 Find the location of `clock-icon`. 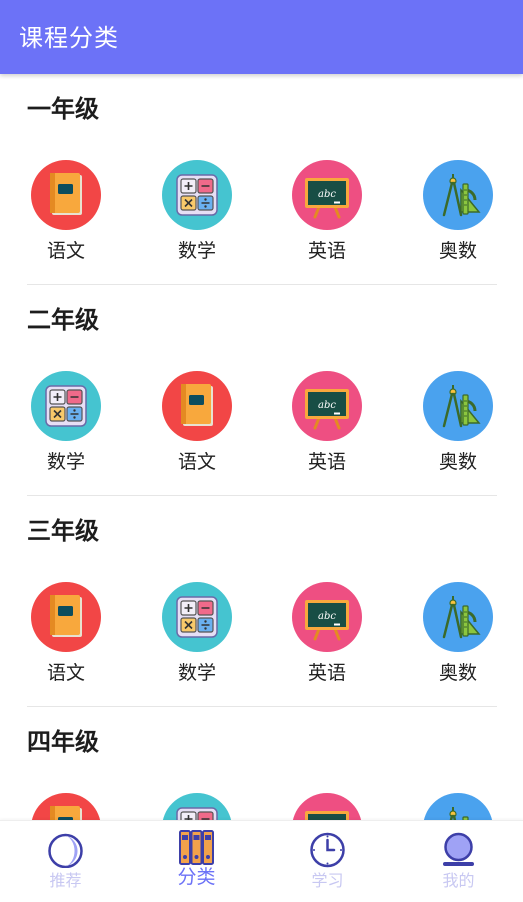

clock-icon is located at coordinates (327, 850).